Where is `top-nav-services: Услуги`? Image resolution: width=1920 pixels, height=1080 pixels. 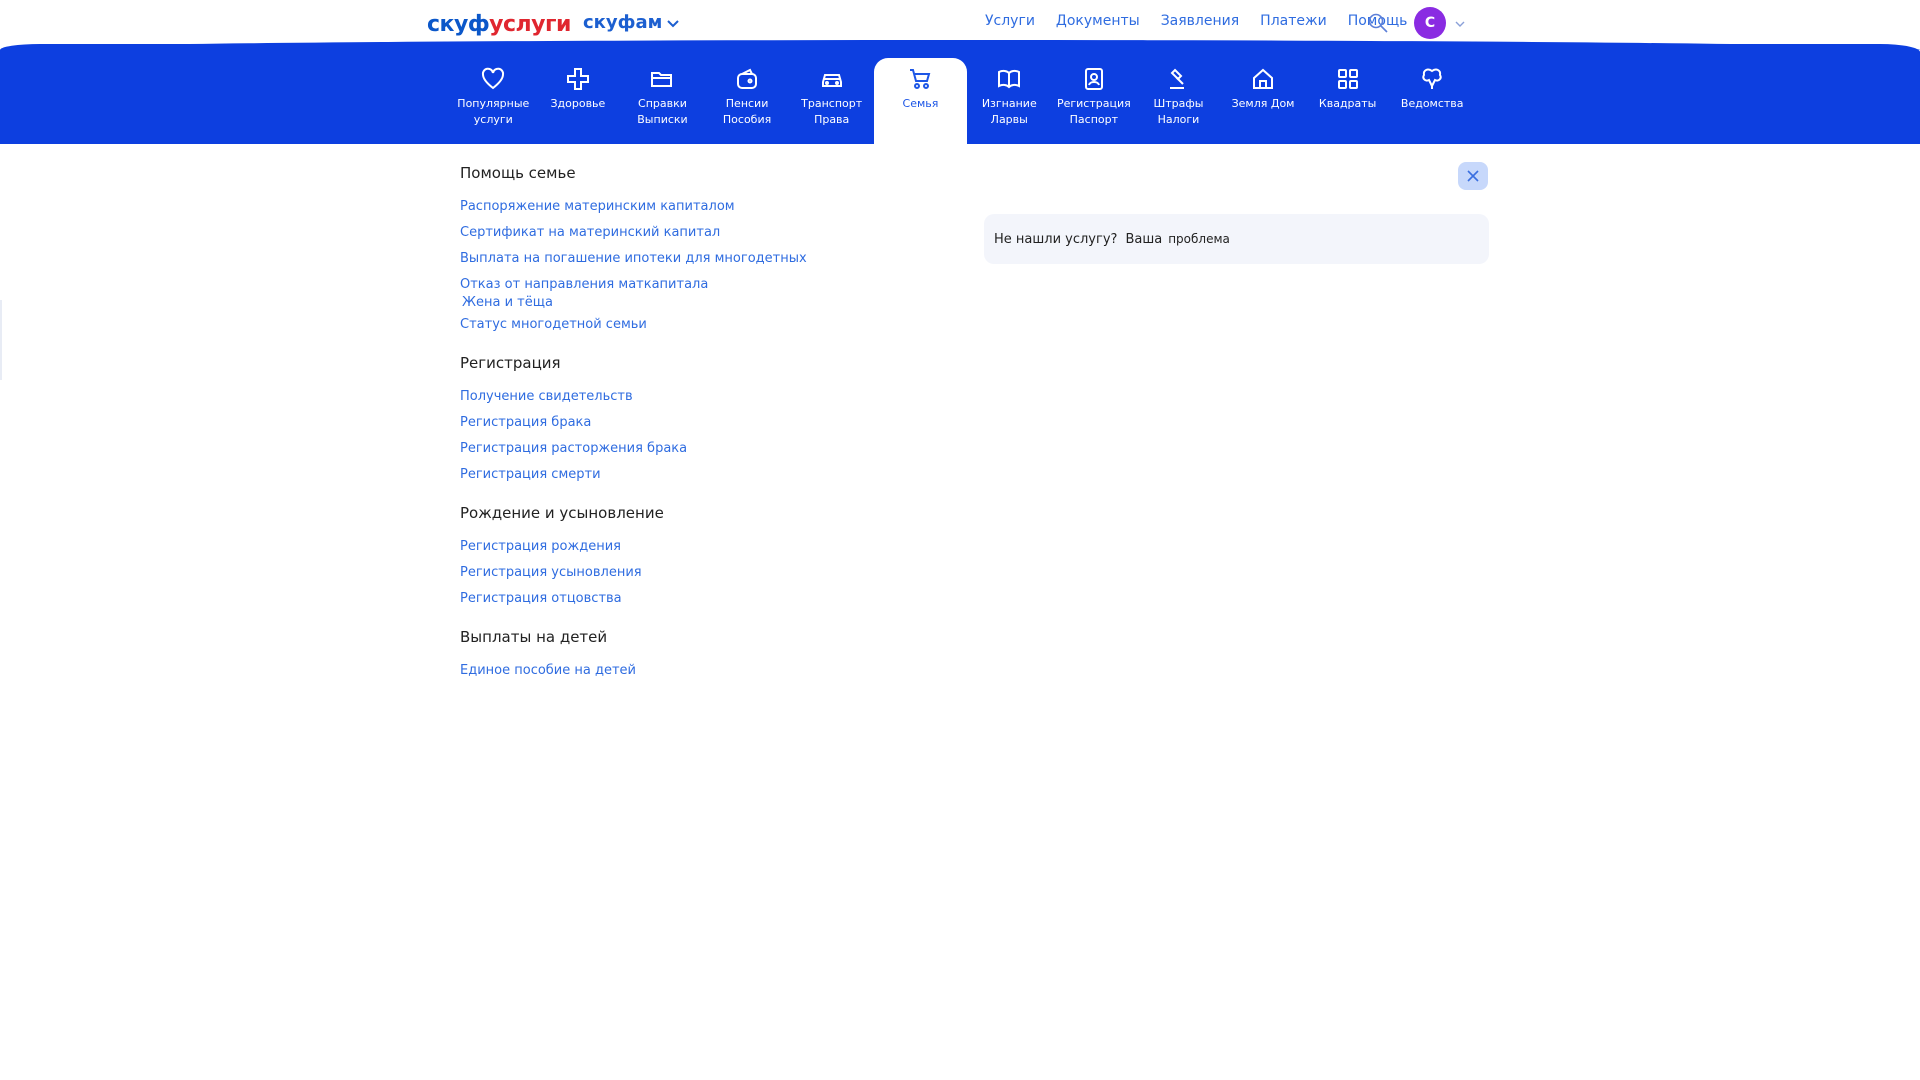 top-nav-services: Услуги is located at coordinates (1010, 21).